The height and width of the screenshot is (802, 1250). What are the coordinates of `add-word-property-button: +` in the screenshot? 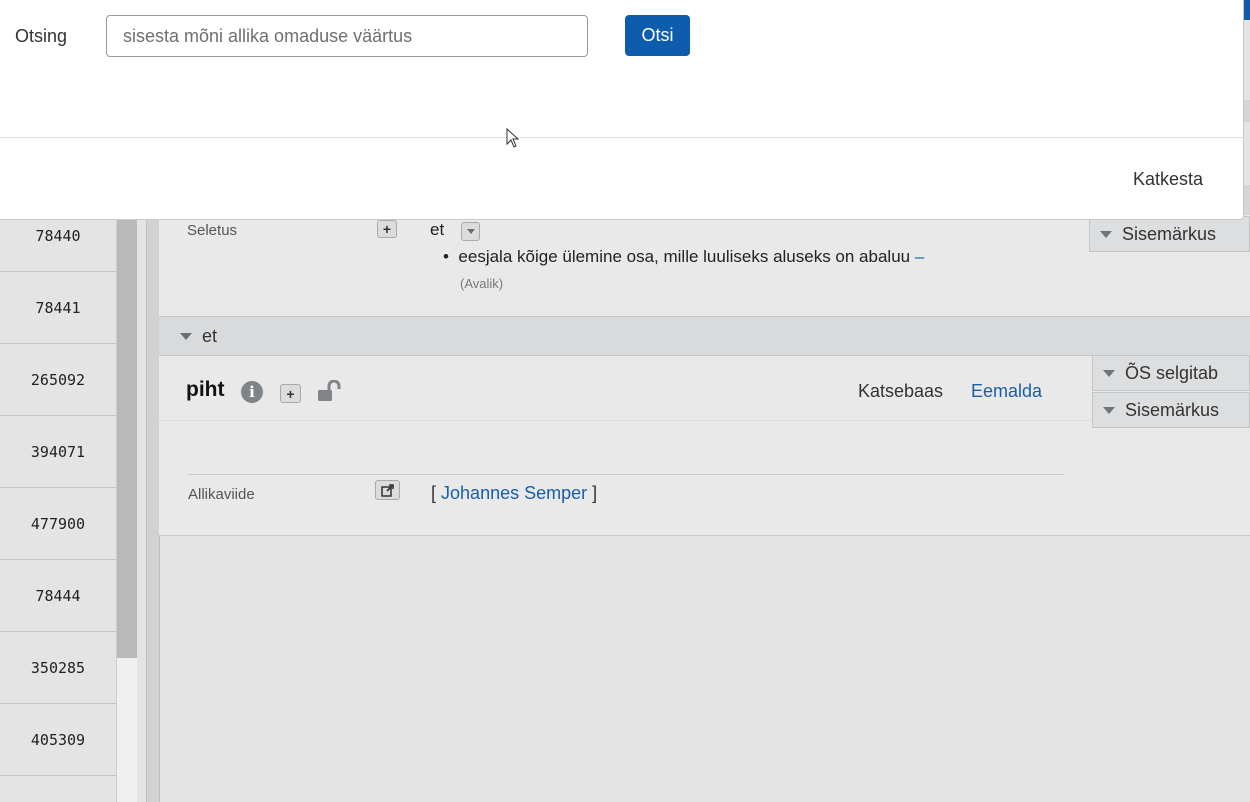 It's located at (290, 393).